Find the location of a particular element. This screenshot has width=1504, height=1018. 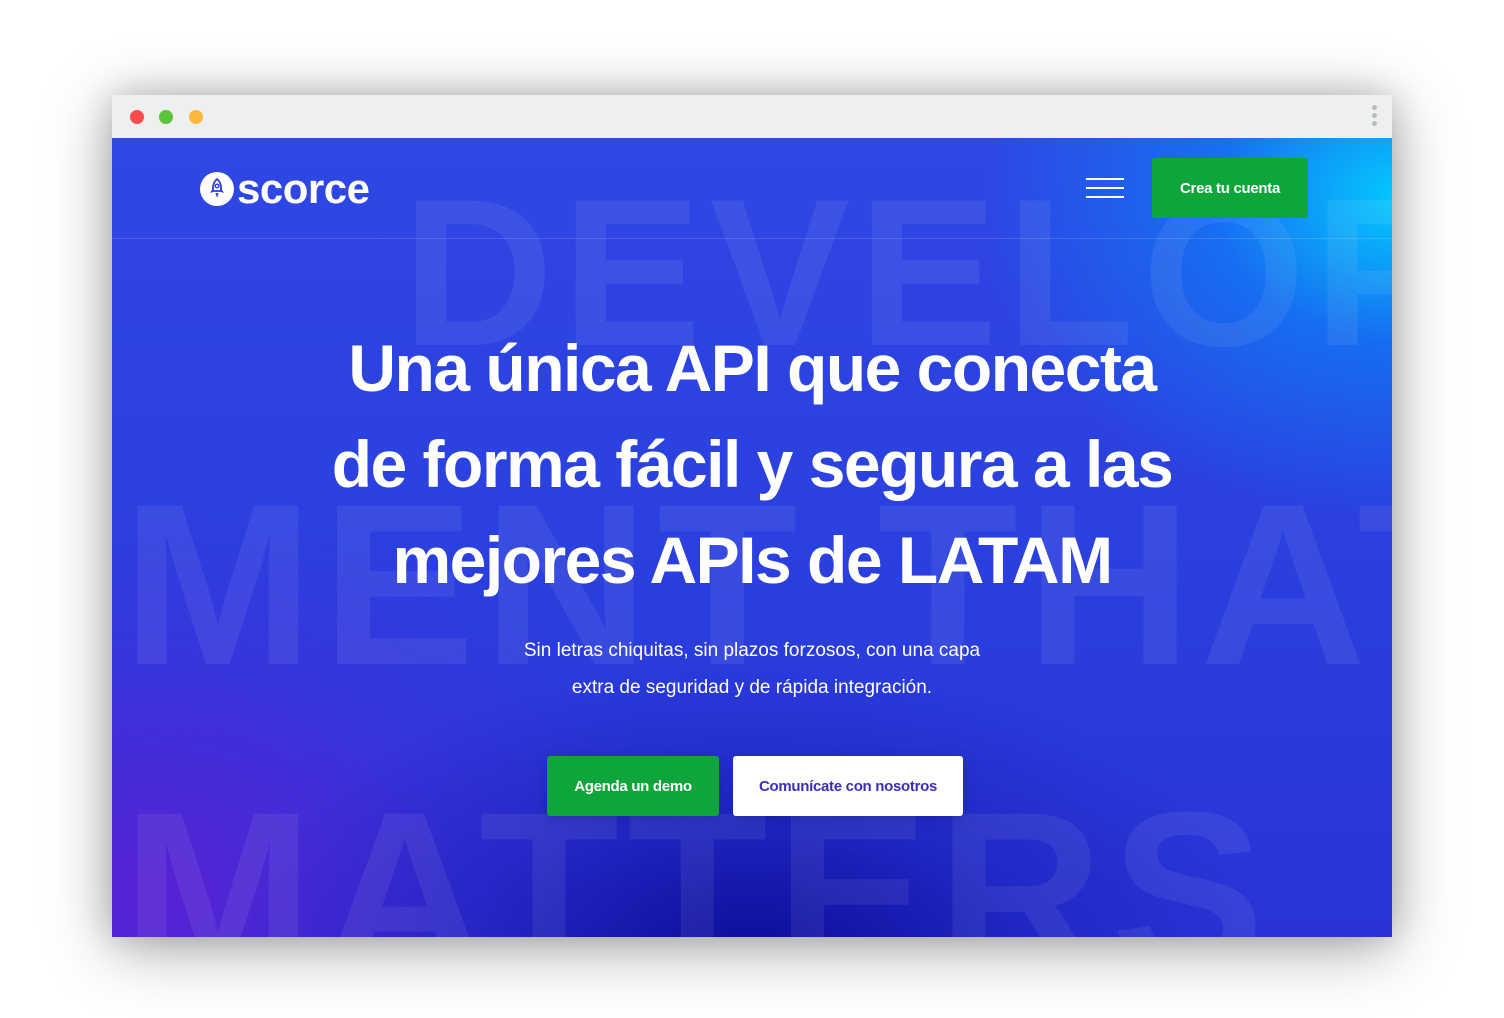

headline-line: de forma fácil y segura a las is located at coordinates (752, 464).